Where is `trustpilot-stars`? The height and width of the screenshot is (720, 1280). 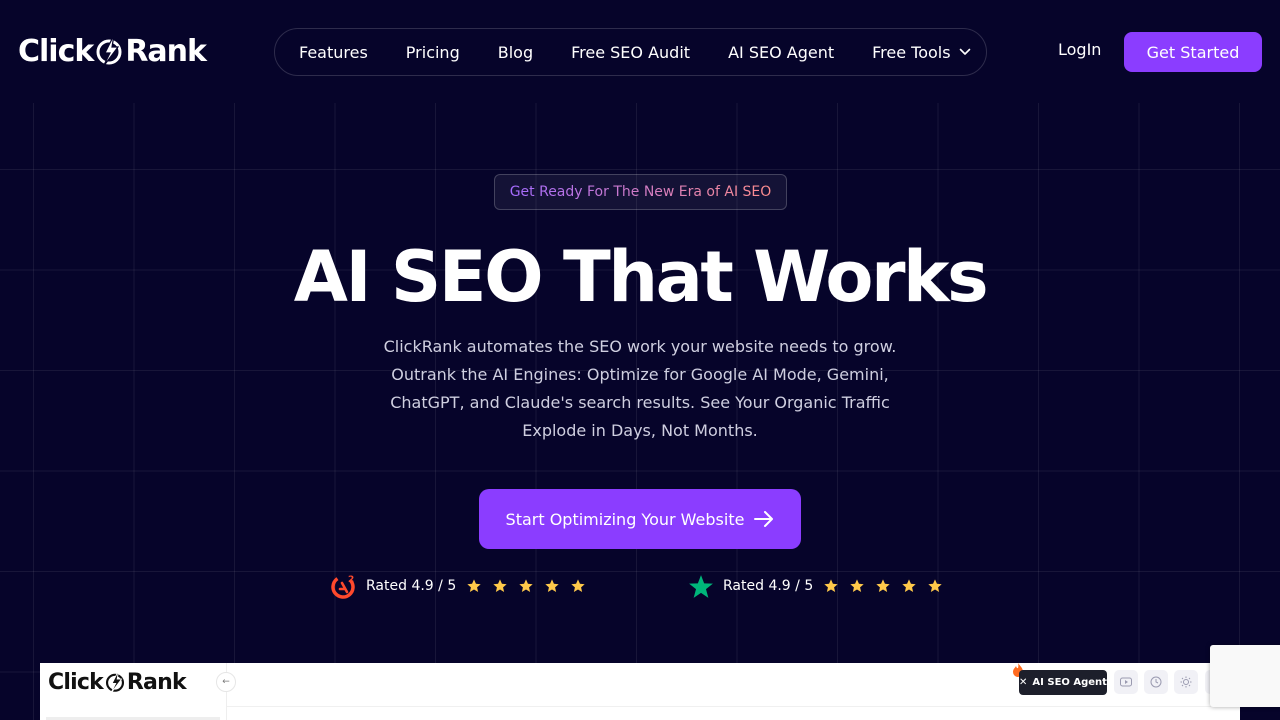 trustpilot-stars is located at coordinates (888, 586).